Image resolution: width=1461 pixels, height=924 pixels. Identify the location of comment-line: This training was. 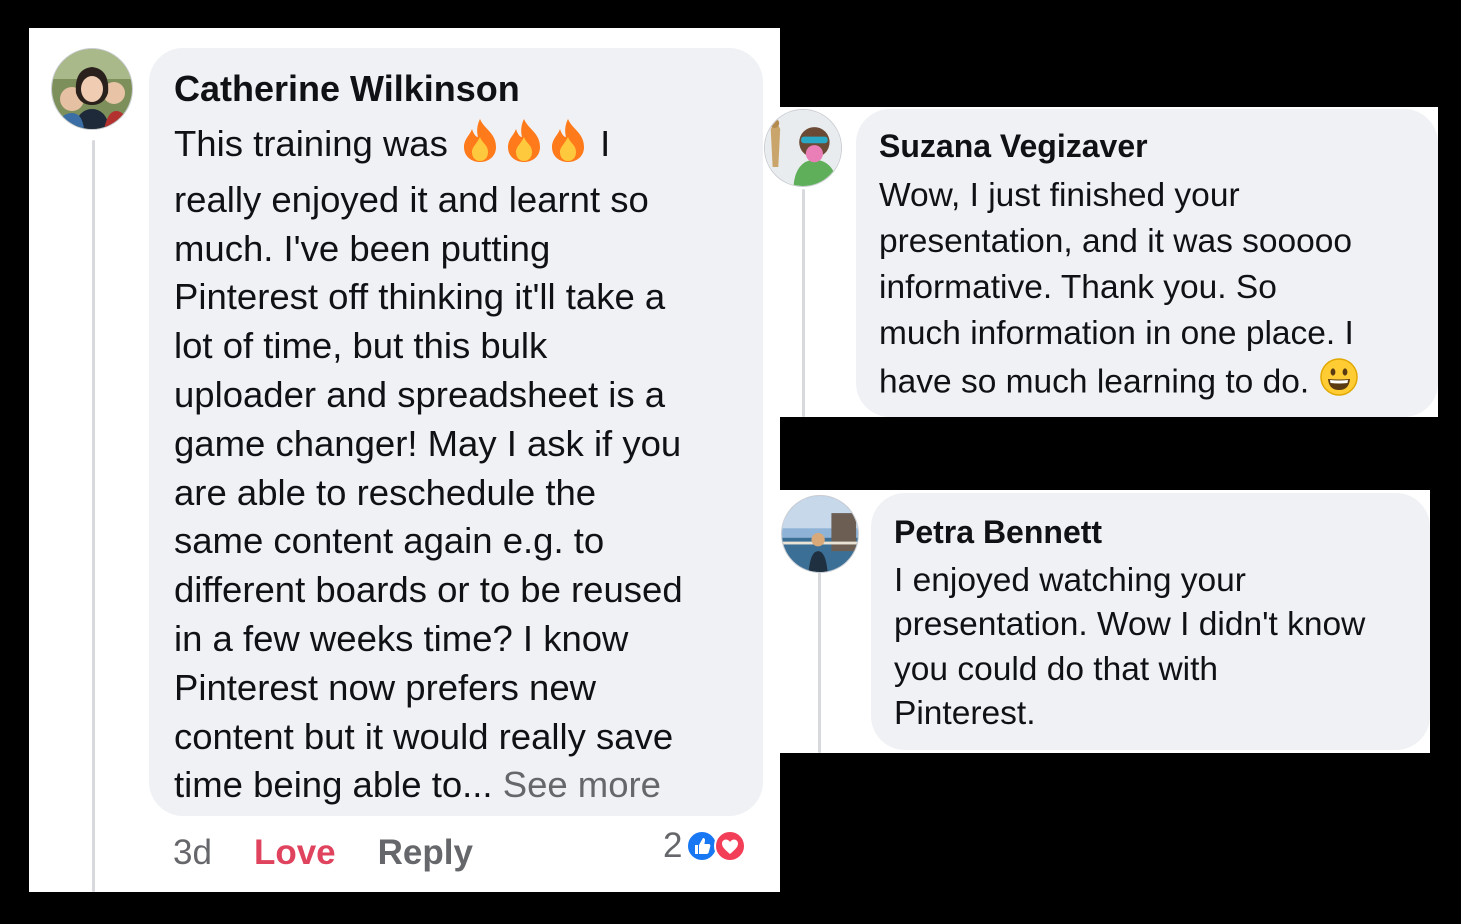
(311, 144).